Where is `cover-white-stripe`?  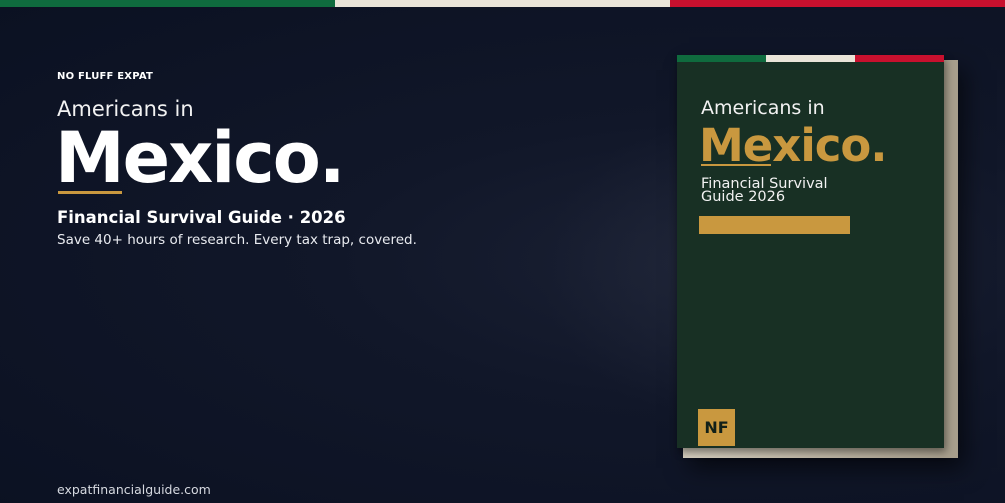 cover-white-stripe is located at coordinates (810, 58).